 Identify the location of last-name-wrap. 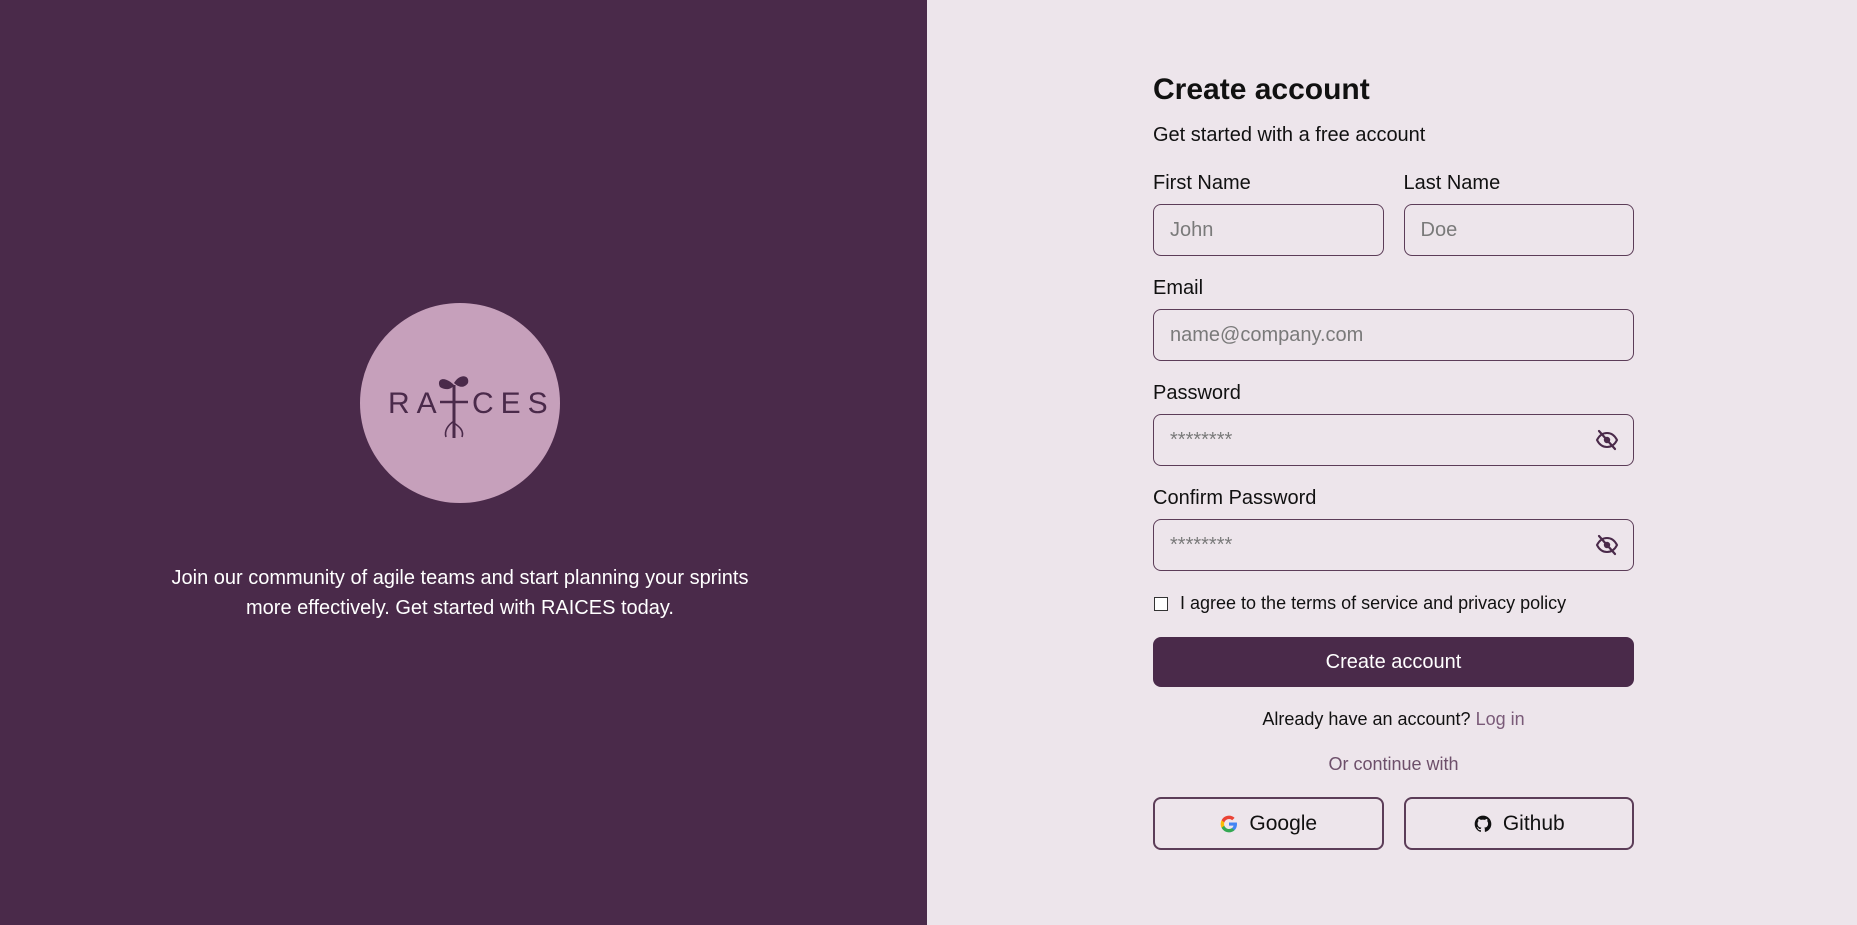
(1518, 230).